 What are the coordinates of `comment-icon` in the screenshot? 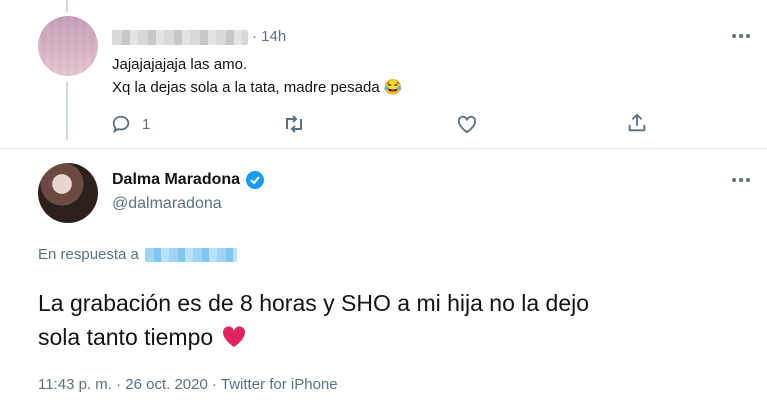 It's located at (121, 124).